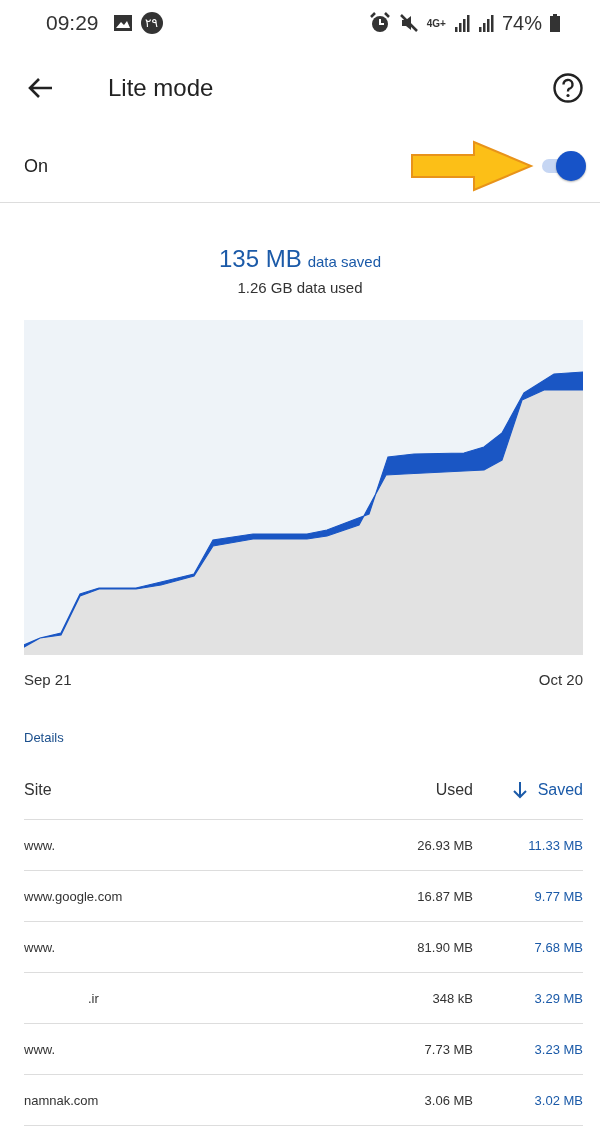 The image size is (600, 1128). What do you see at coordinates (344, 261) in the screenshot?
I see `saved-label: data saved` at bounding box center [344, 261].